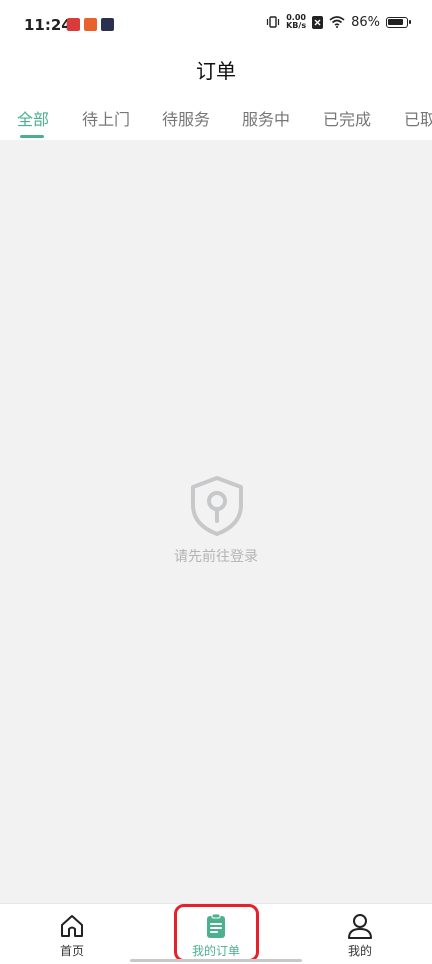 The image size is (432, 964). I want to click on wifi-icon, so click(337, 22).